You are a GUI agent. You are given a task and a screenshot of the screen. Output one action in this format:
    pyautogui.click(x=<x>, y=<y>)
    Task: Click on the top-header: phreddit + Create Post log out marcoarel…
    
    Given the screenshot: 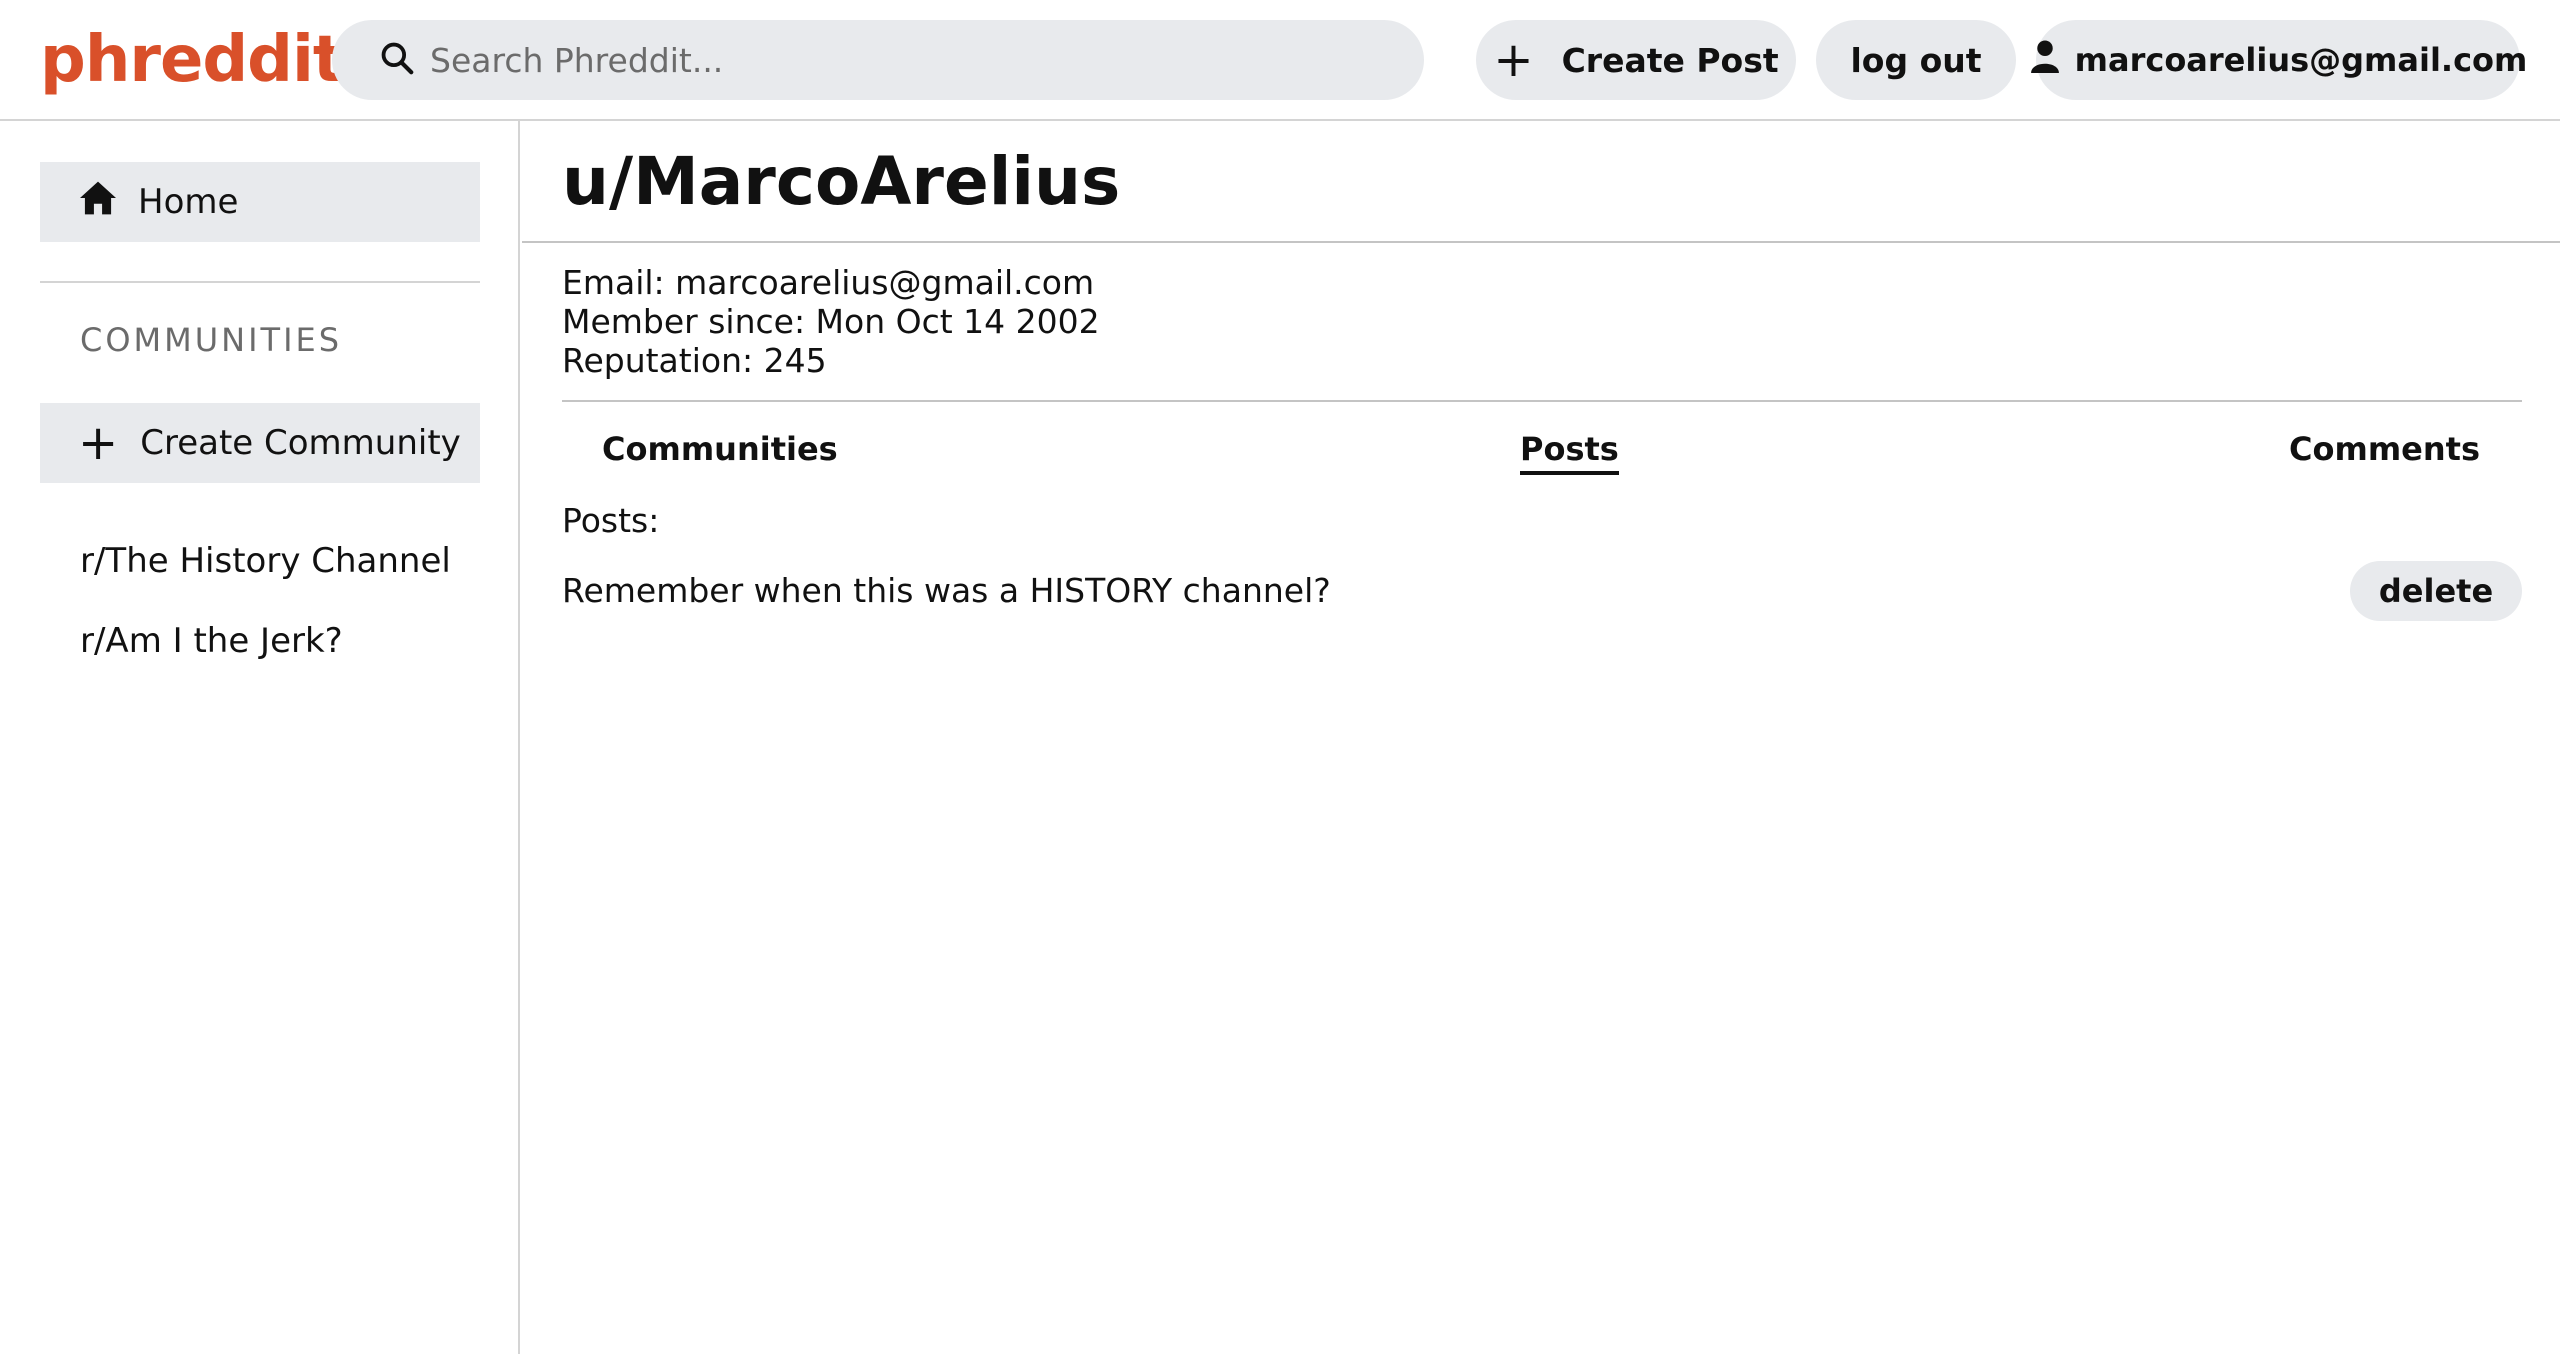 What is the action you would take?
    pyautogui.click(x=1280, y=60)
    